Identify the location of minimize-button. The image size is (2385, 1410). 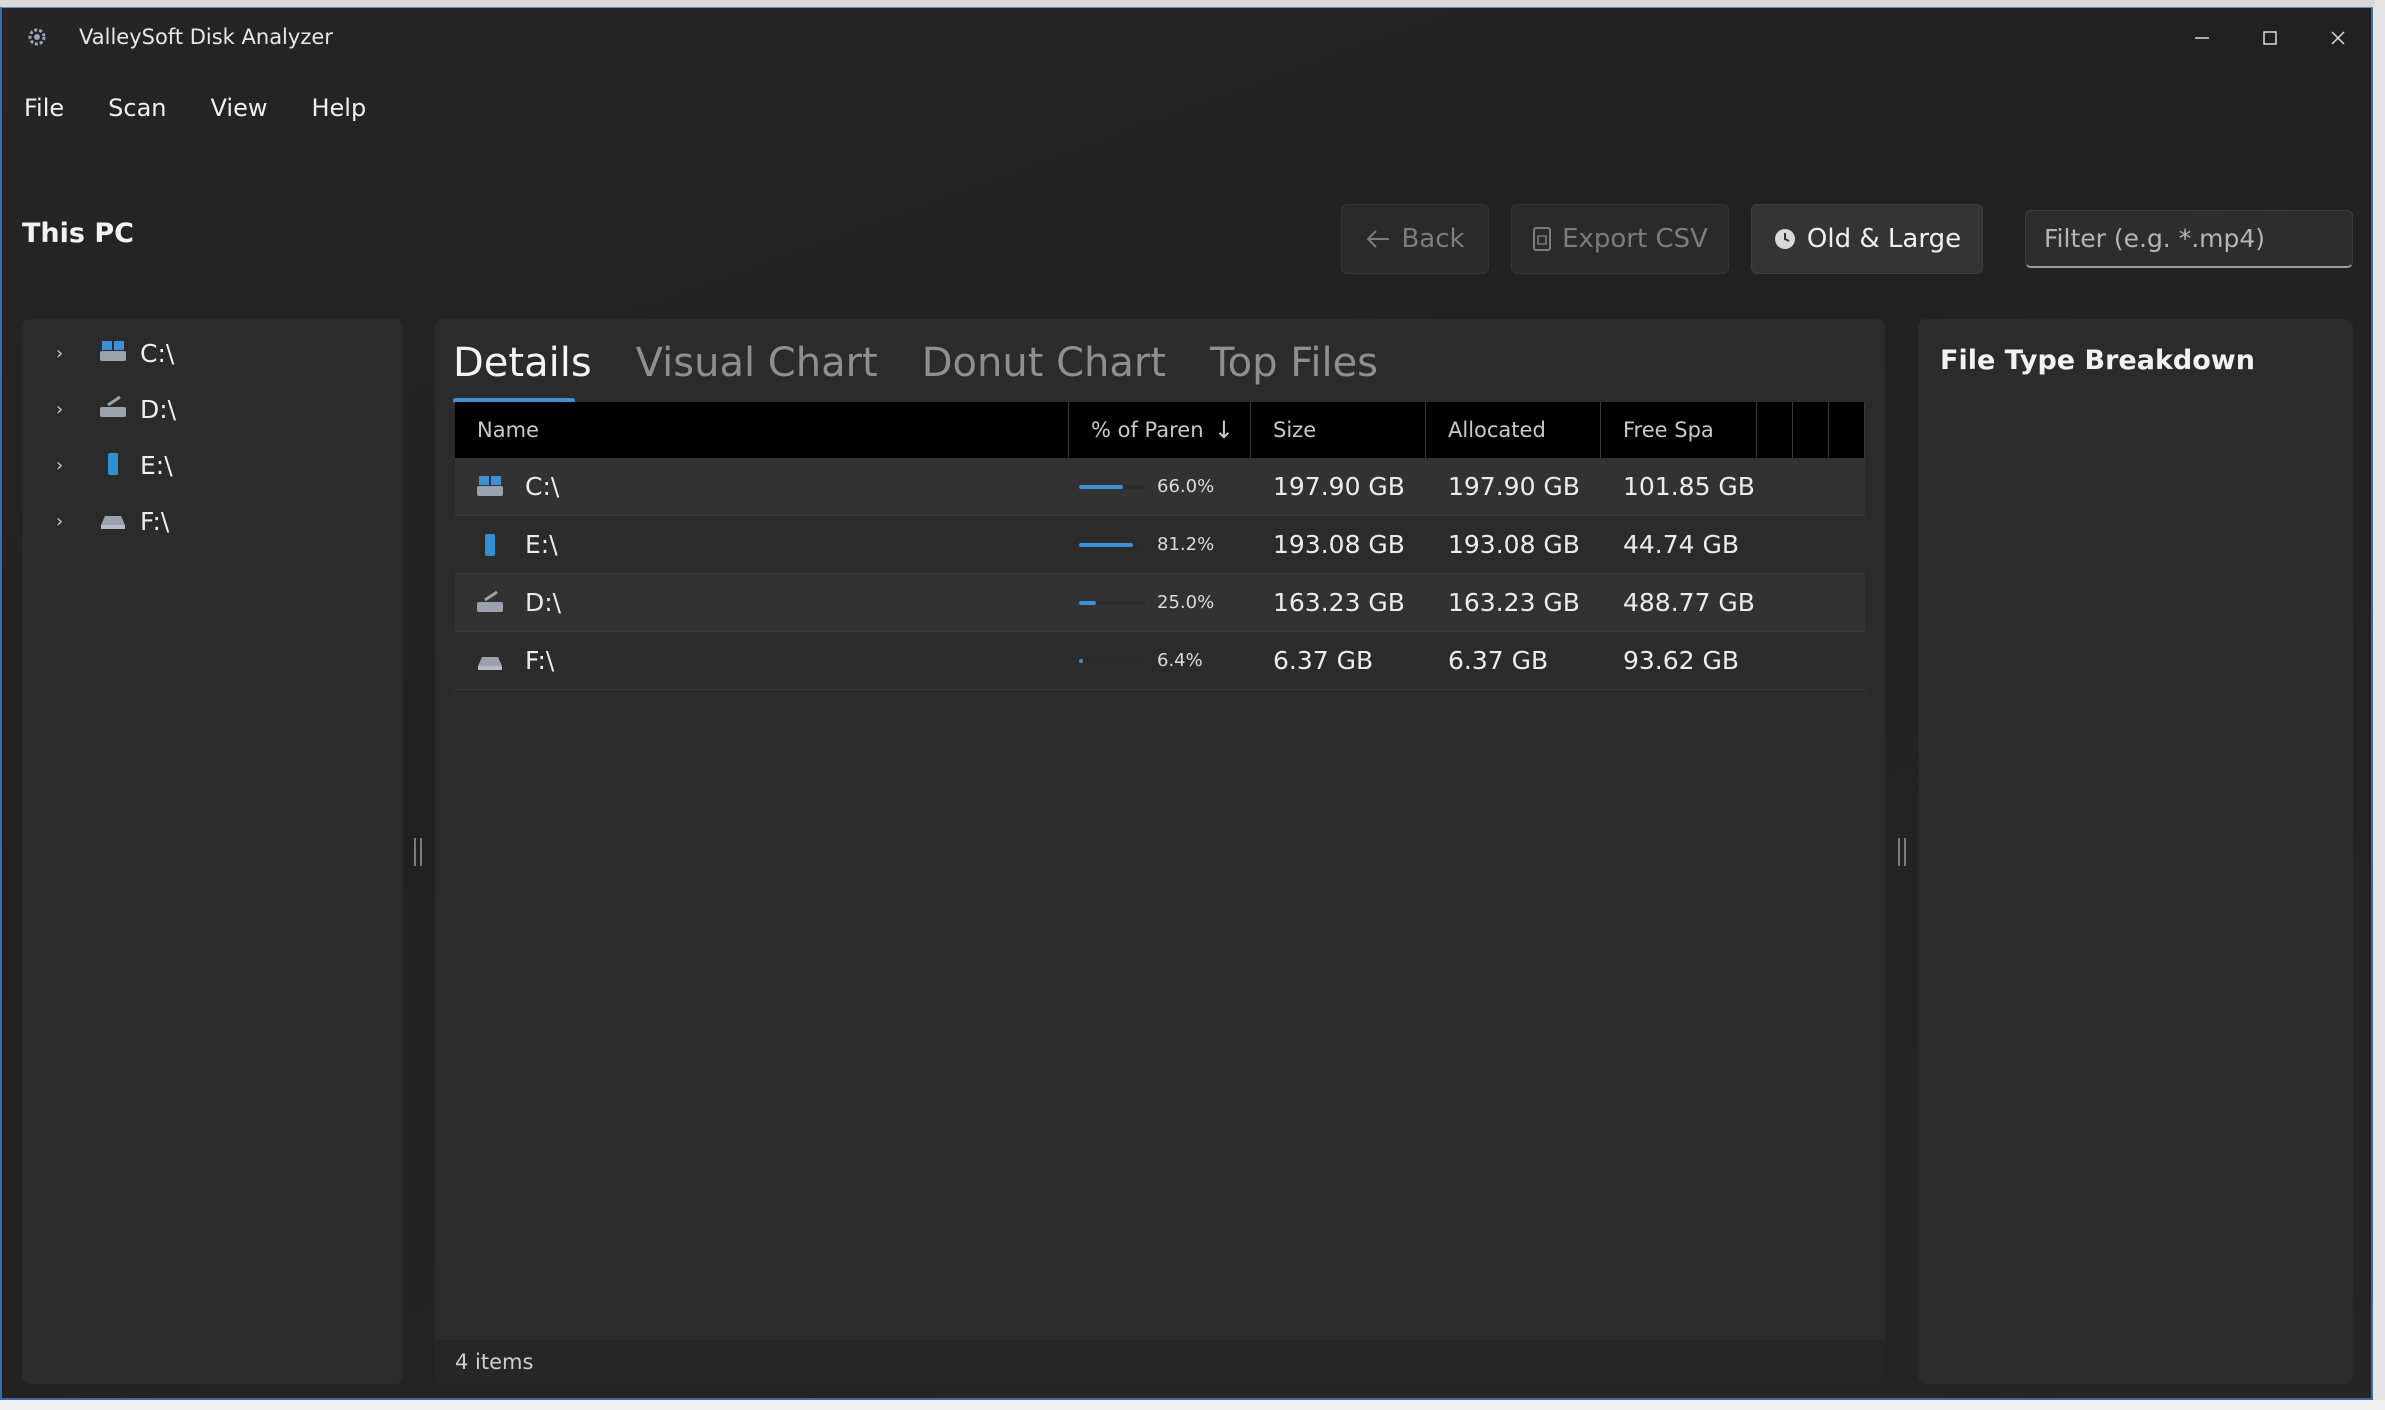
(2202, 38).